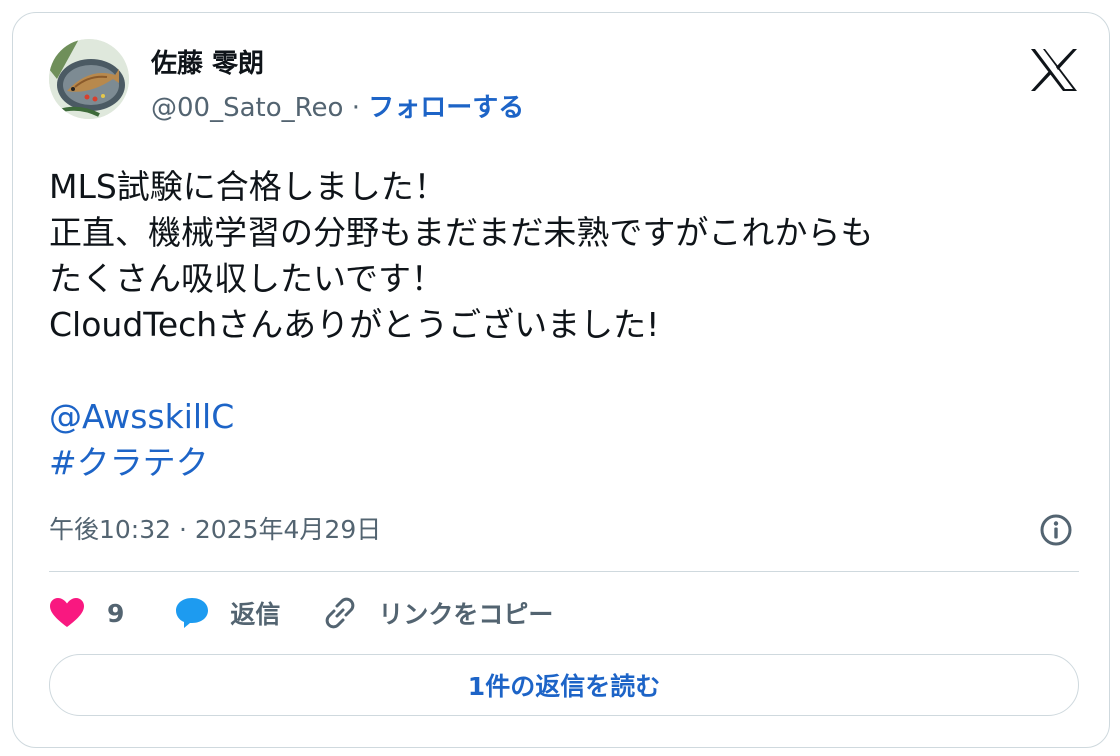  I want to click on author-handle: @00_Sato_Reo, so click(247, 108).